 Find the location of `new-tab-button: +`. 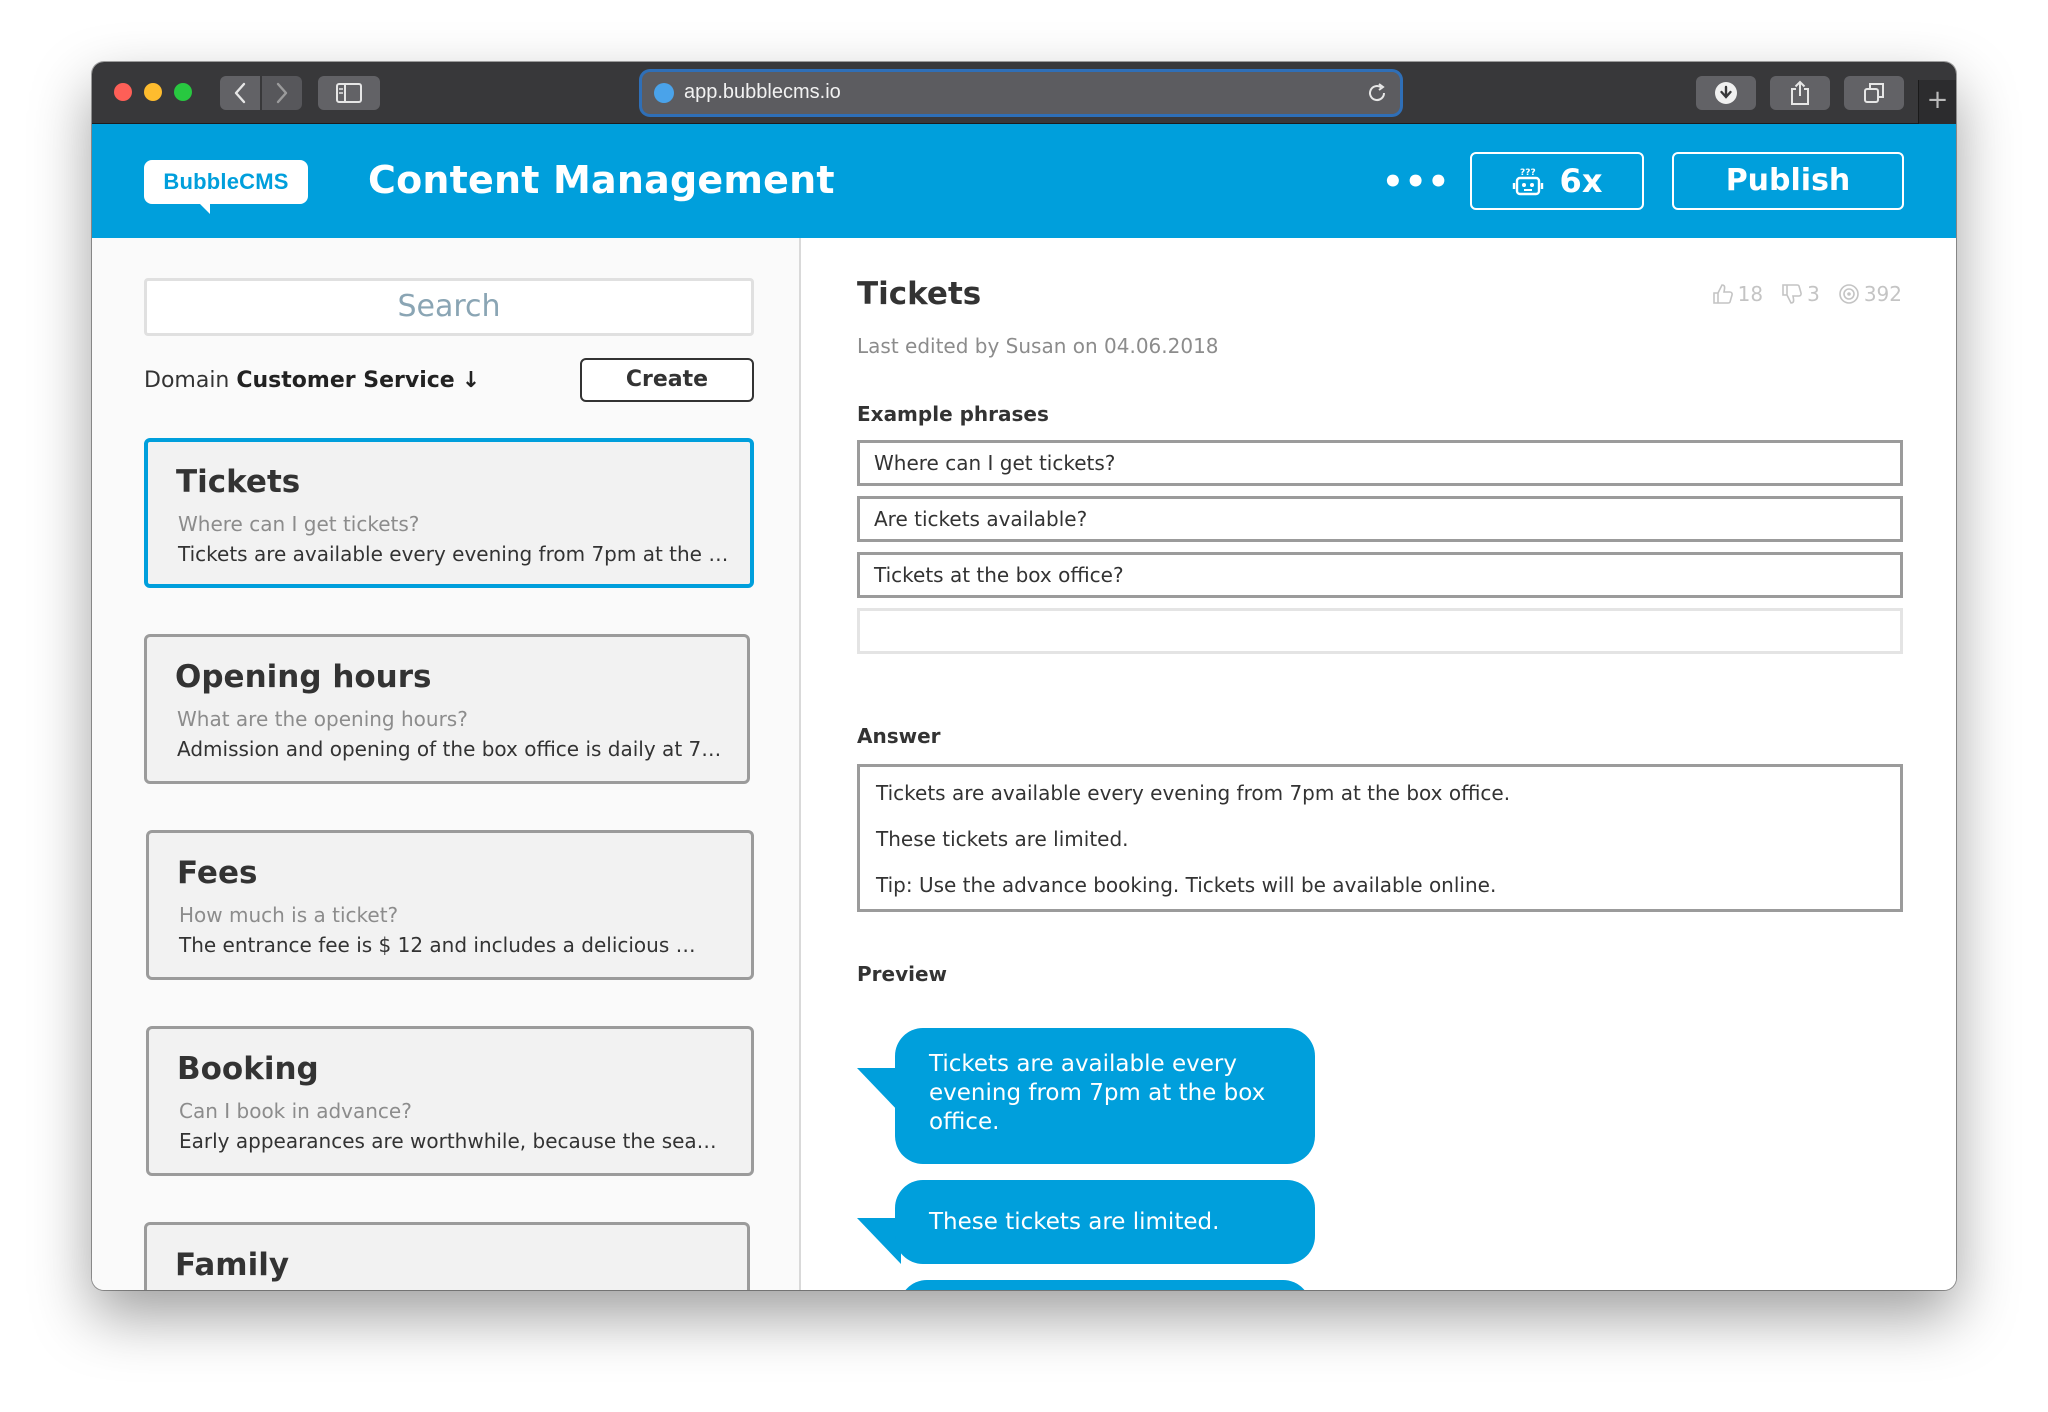

new-tab-button: + is located at coordinates (1937, 102).